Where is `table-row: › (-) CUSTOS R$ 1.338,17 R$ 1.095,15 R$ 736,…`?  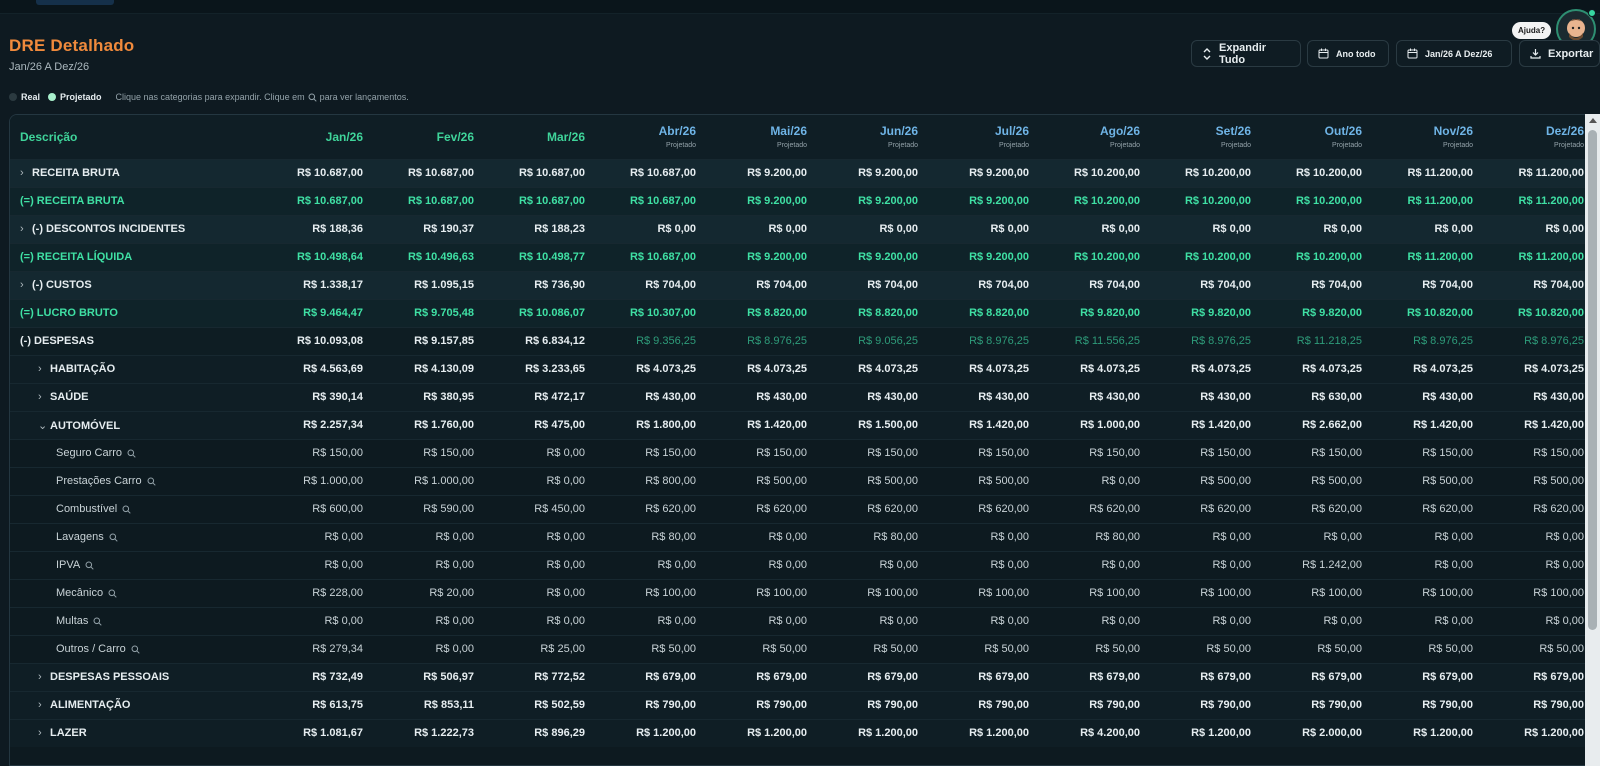 table-row: › (-) CUSTOS R$ 1.338,17 R$ 1.095,15 R$ 736,… is located at coordinates (802, 285).